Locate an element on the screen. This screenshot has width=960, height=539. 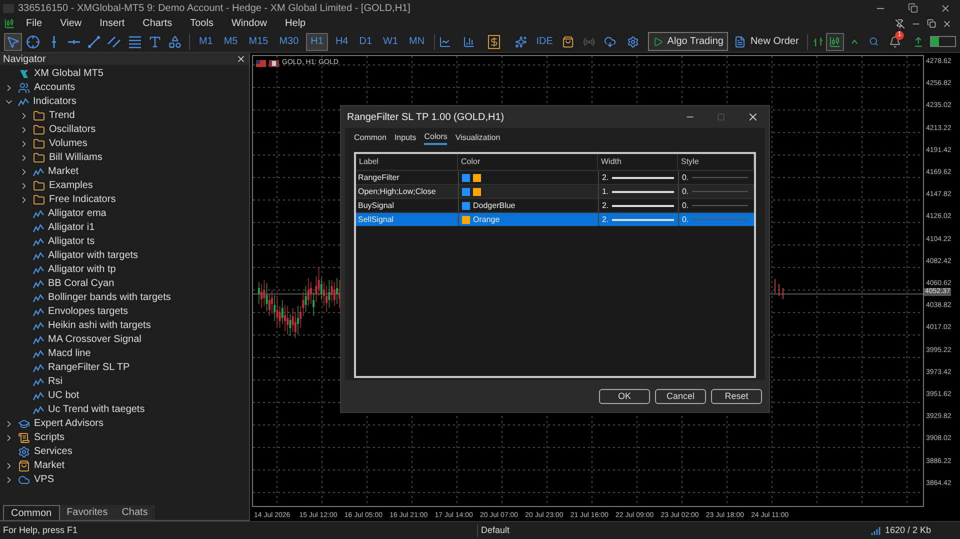
navigator-tab: Favorites is located at coordinates (87, 512).